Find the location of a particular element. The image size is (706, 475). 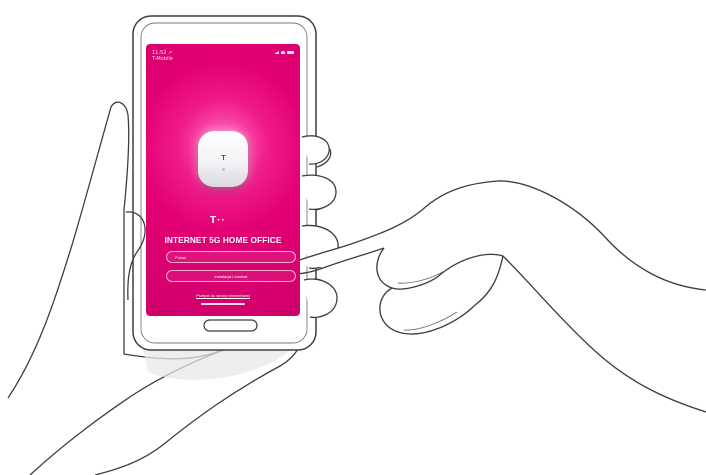

network-name: T-Mobile is located at coordinates (162, 59).